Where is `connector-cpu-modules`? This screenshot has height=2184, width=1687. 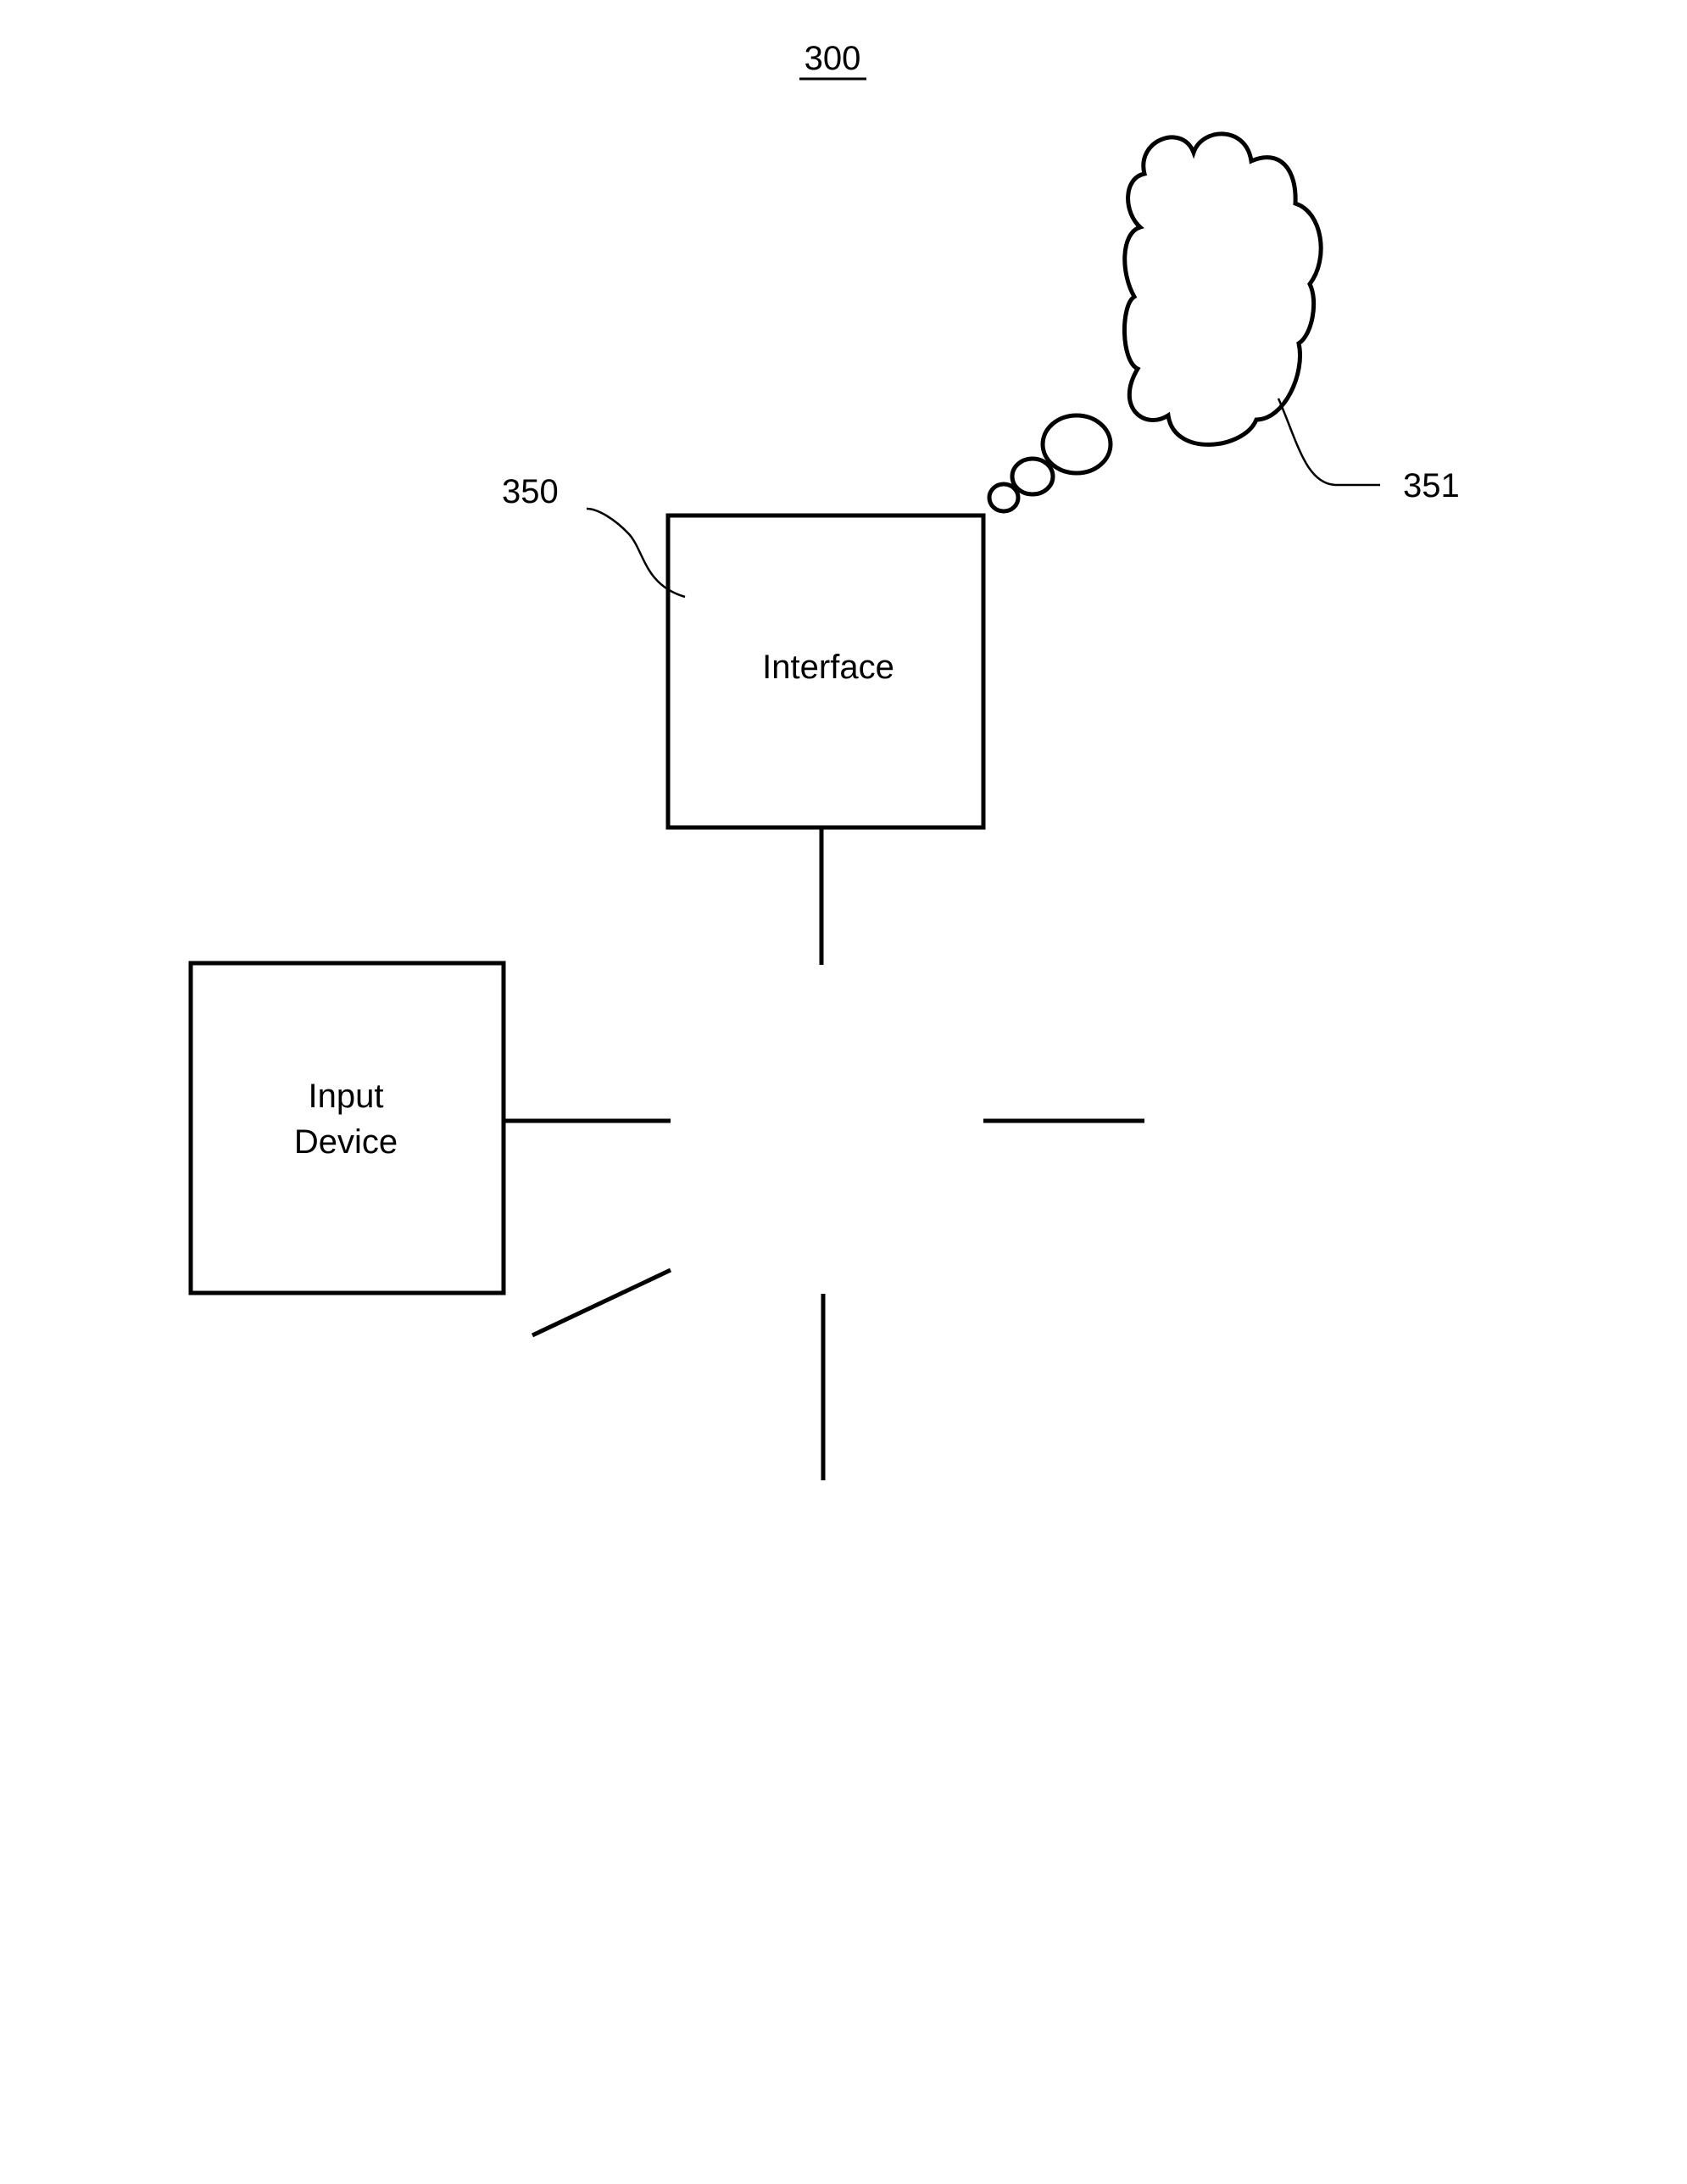
connector-cpu-modules is located at coordinates (601, 1303).